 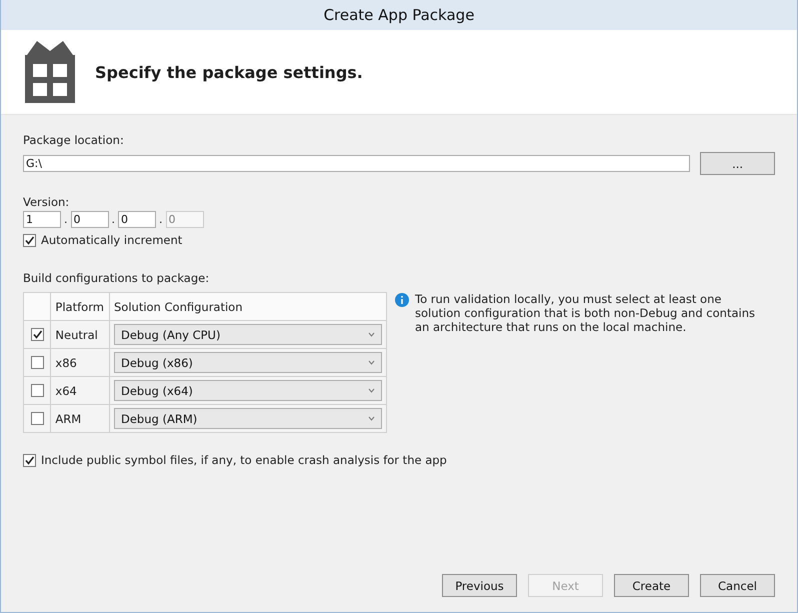 I want to click on table-cell: ARM, so click(x=80, y=418).